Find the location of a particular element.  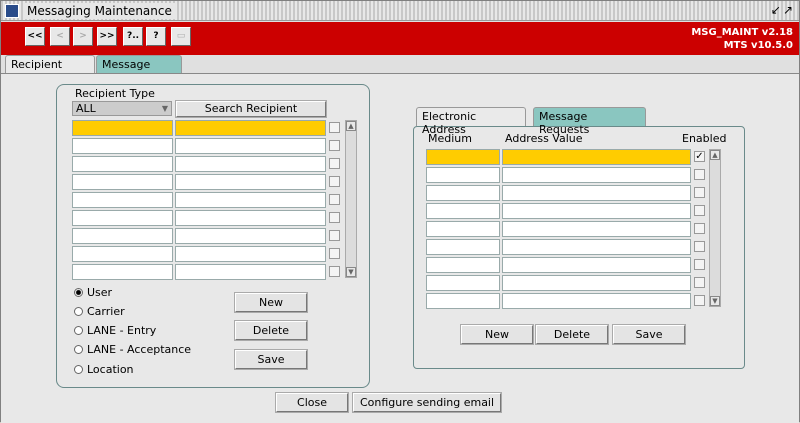

help-button: ? is located at coordinates (156, 36).